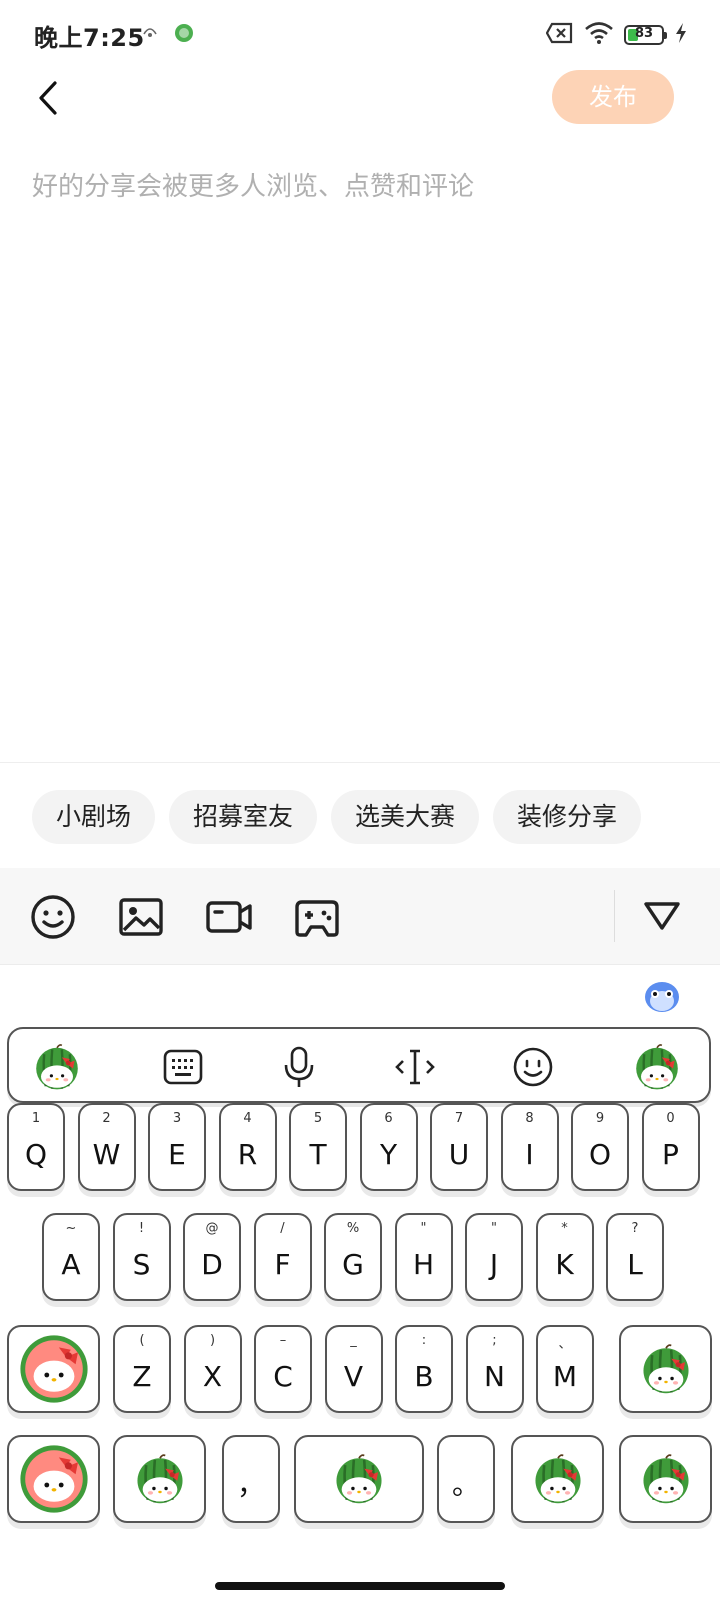 This screenshot has height=1600, width=720. Describe the element at coordinates (229, 917) in the screenshot. I see `video-icon` at that location.